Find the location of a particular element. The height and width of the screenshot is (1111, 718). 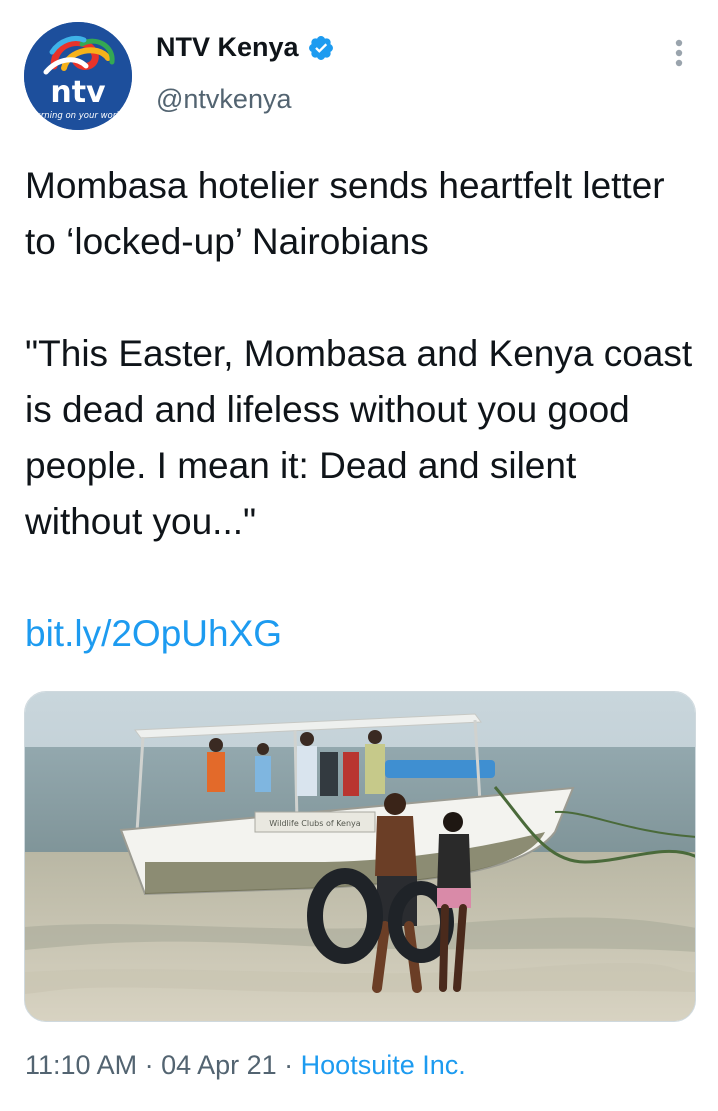

tweet-link: bit.ly/2OpUhXG is located at coordinates (153, 633).